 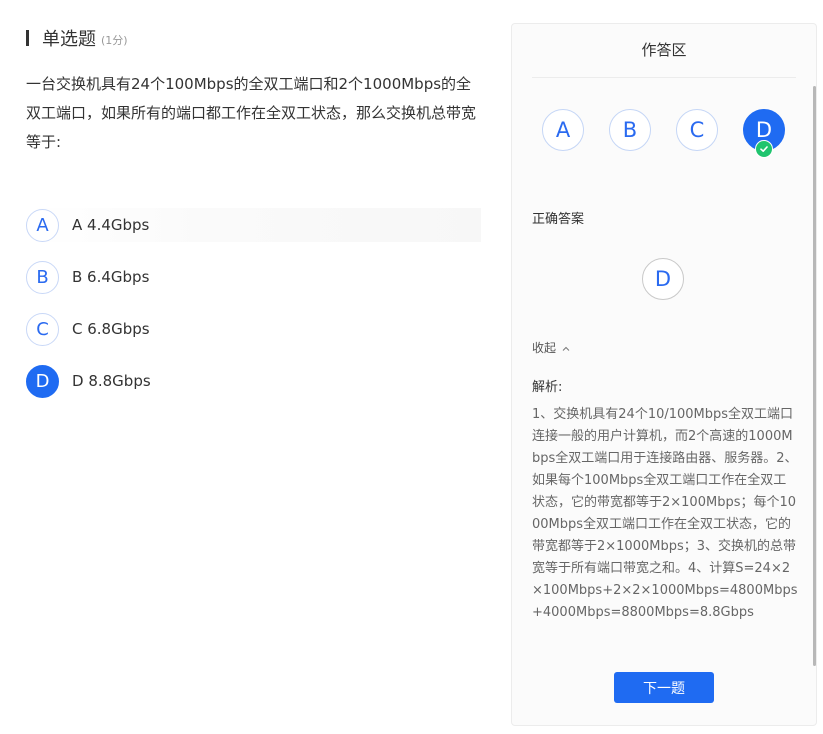 What do you see at coordinates (544, 348) in the screenshot?
I see `collapse-label: 收起` at bounding box center [544, 348].